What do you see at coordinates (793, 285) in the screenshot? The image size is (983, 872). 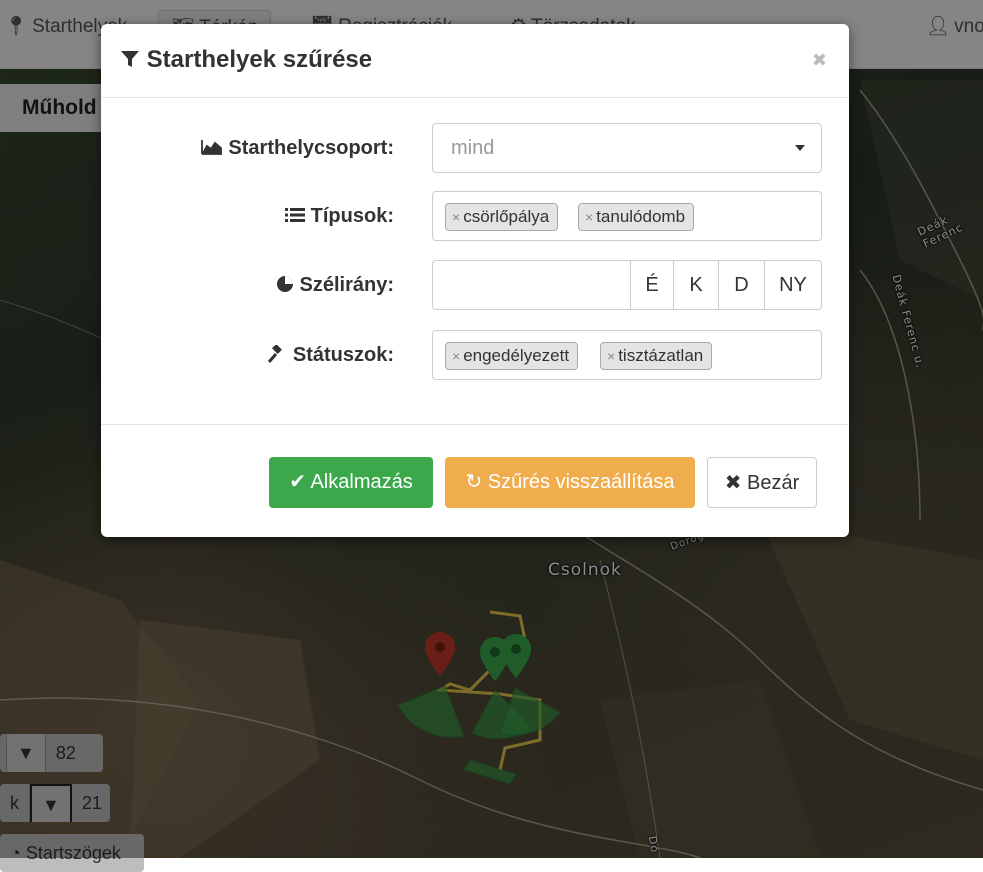 I see `wind-west-button: NY` at bounding box center [793, 285].